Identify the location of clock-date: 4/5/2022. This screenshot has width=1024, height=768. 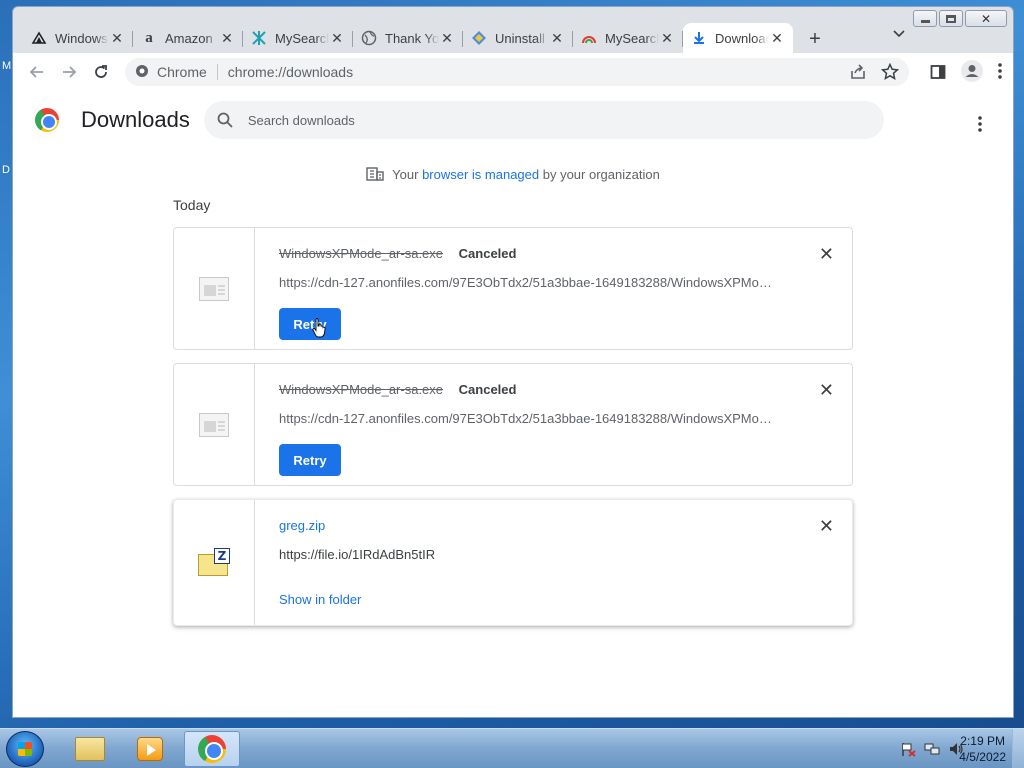
(982, 757).